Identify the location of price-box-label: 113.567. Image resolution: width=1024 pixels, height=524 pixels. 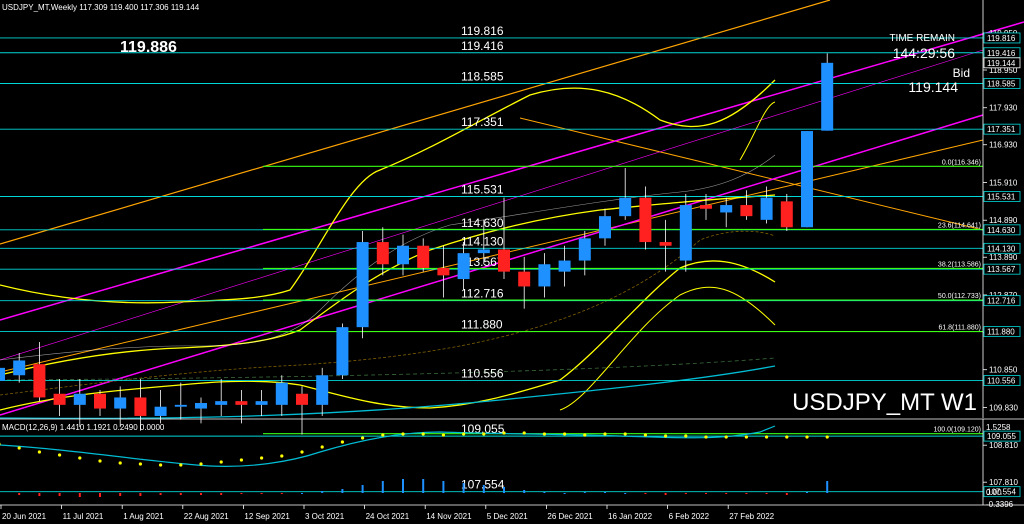
(1001, 269).